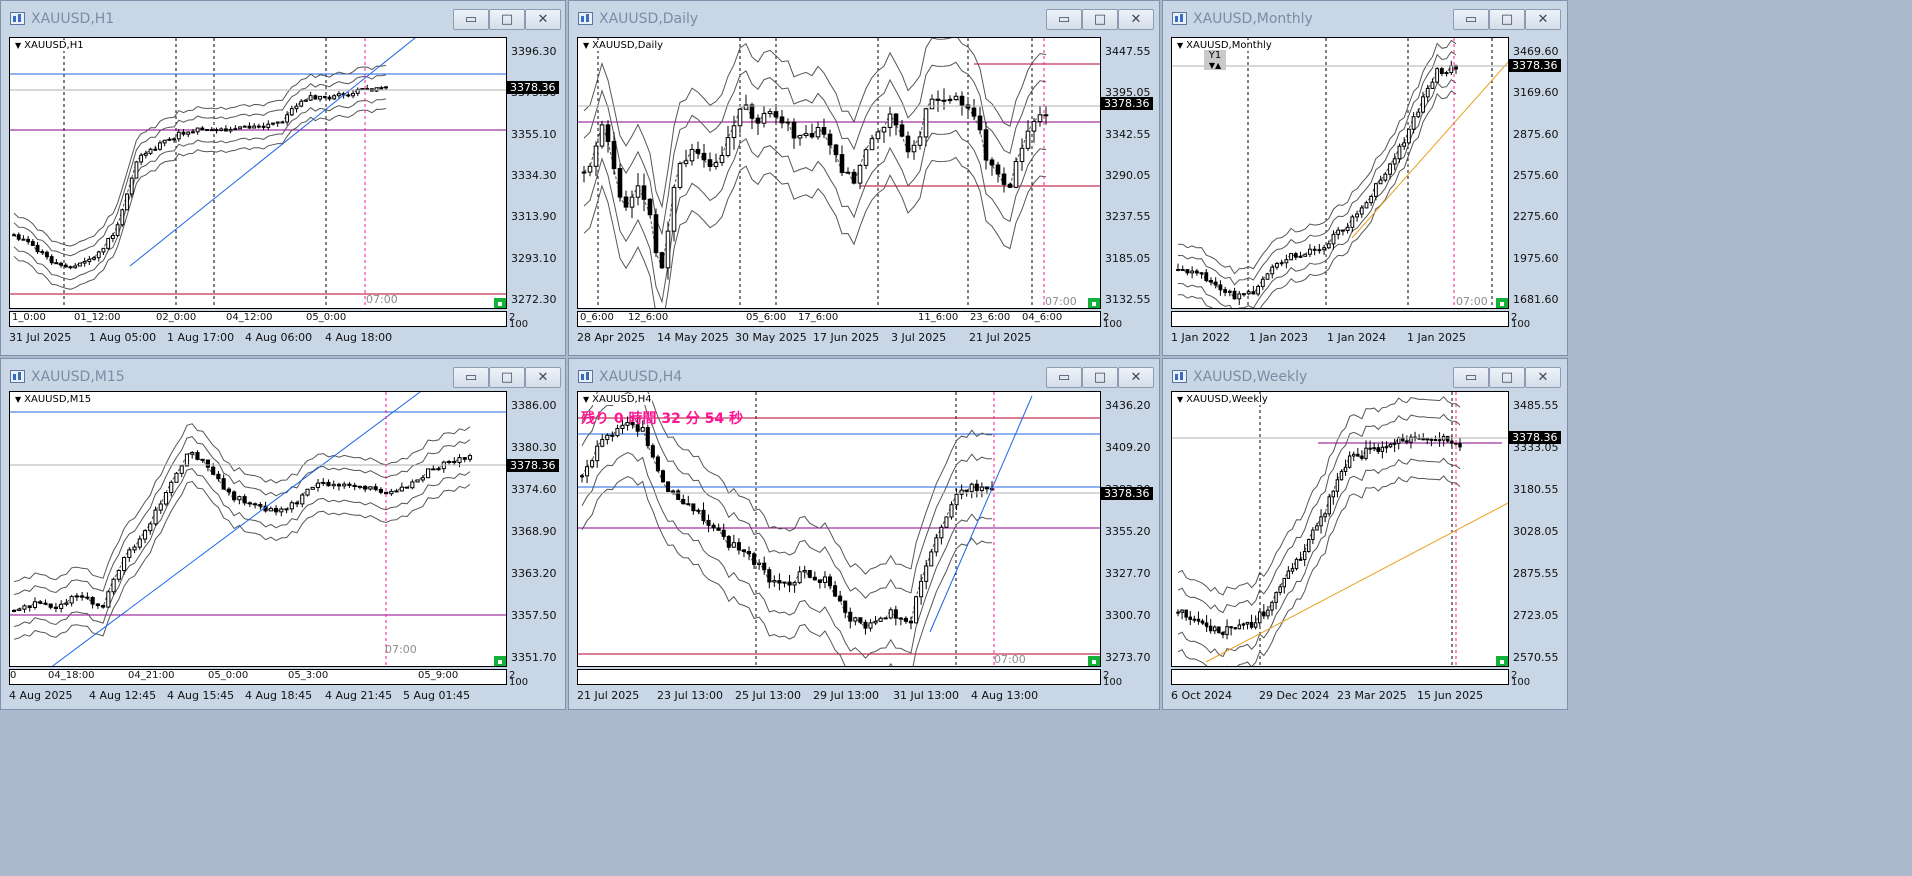 This screenshot has height=876, width=1912. What do you see at coordinates (1365, 19) in the screenshot?
I see `titlebar: XAUUSD,Monthly ▭ □ ✕` at bounding box center [1365, 19].